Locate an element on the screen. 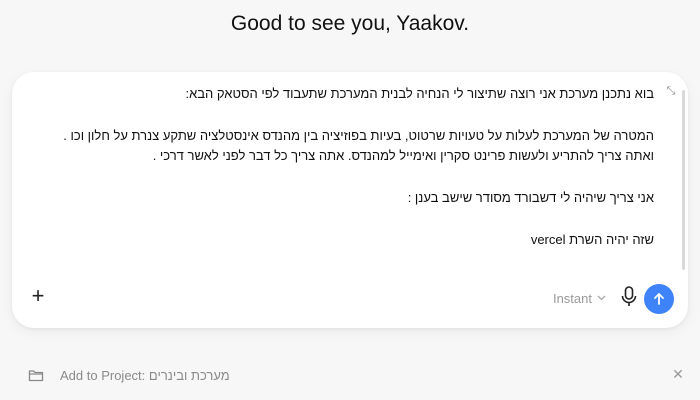  microphone-icon is located at coordinates (629, 296).